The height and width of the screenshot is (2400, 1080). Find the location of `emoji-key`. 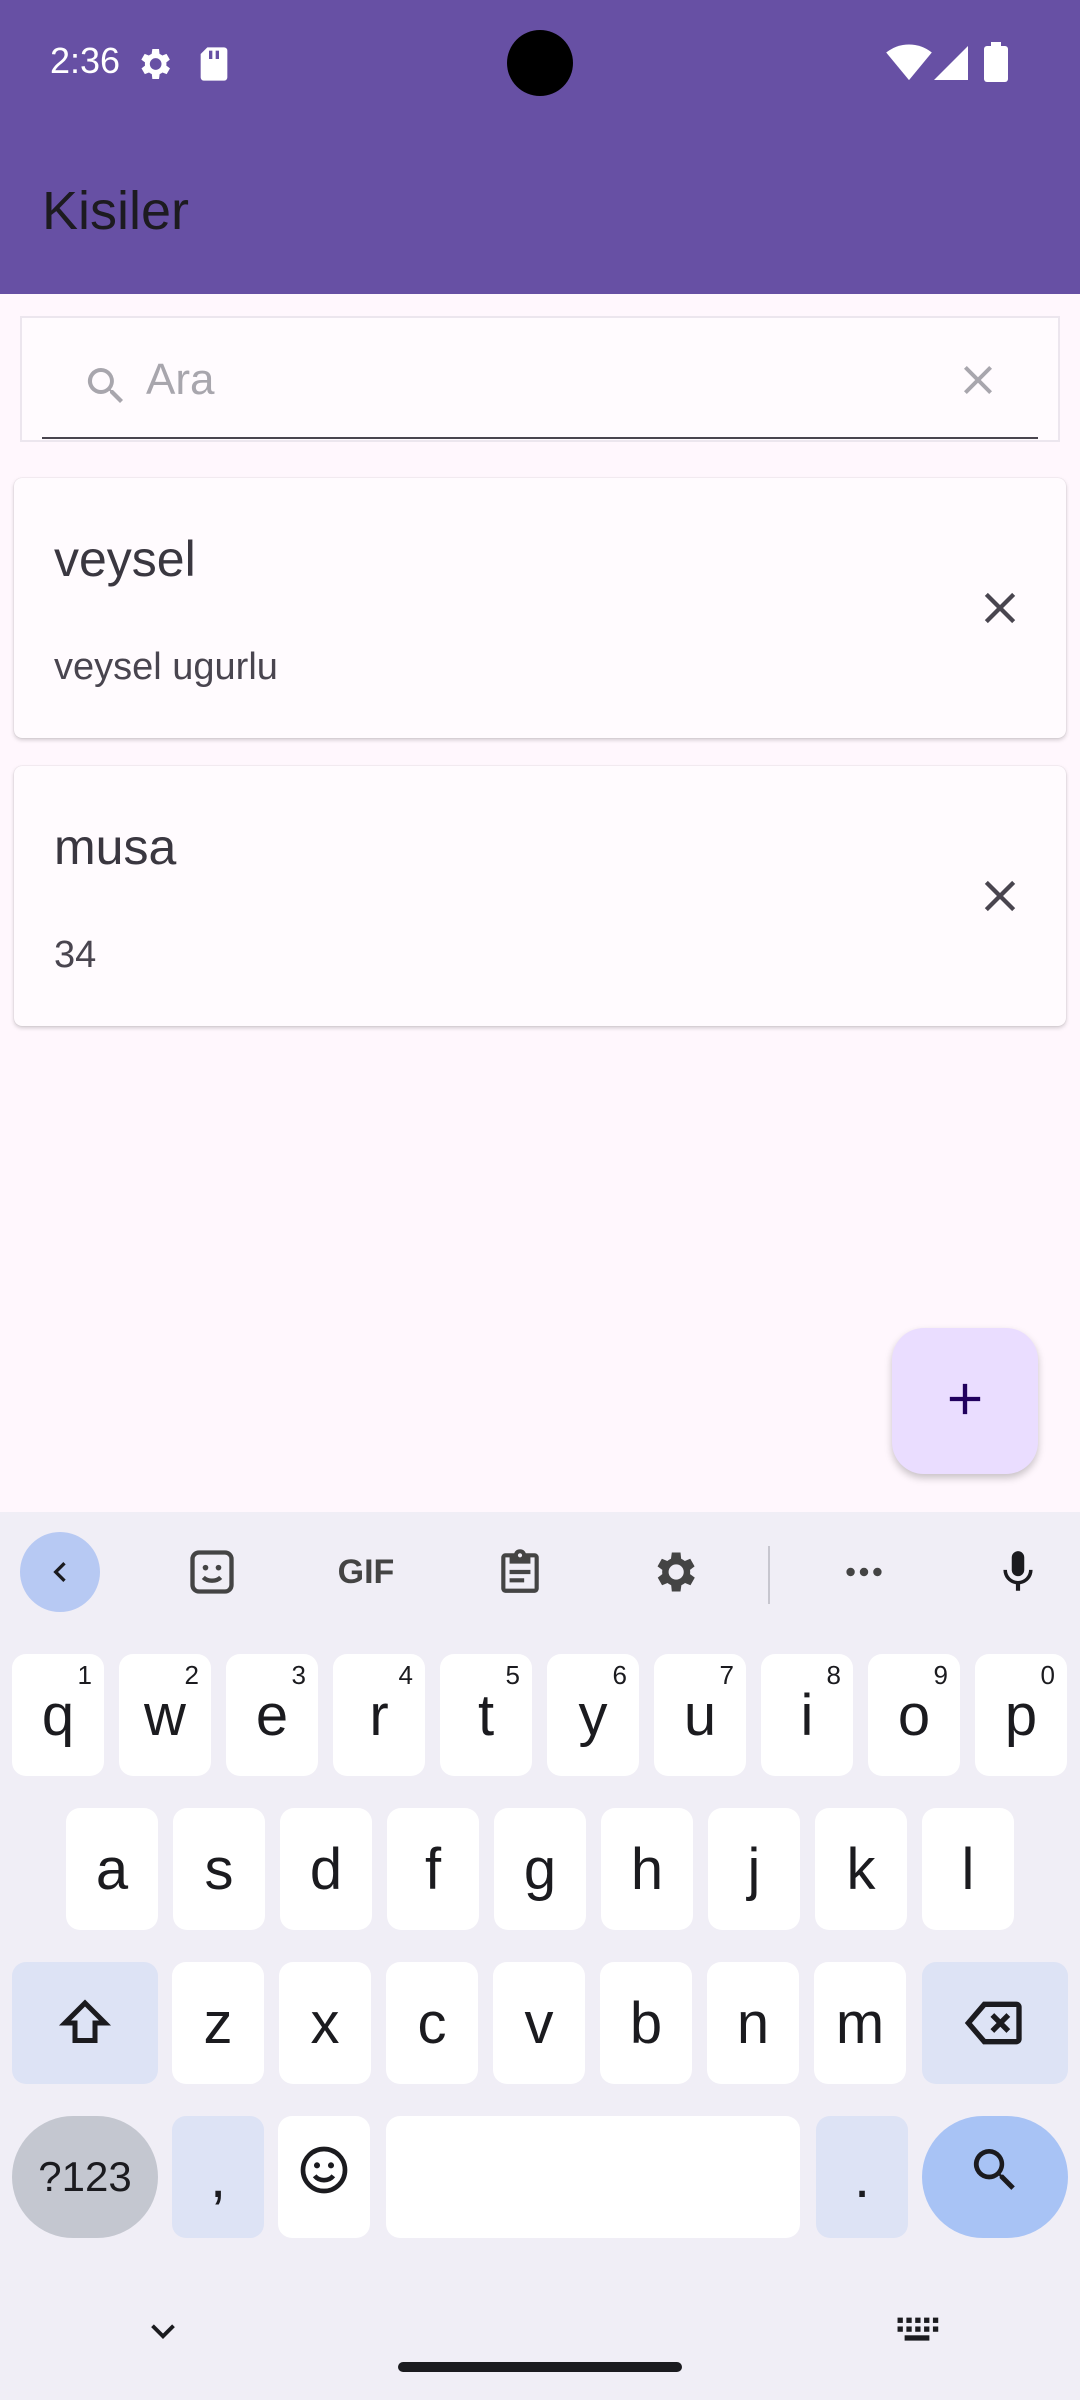

emoji-key is located at coordinates (324, 2177).